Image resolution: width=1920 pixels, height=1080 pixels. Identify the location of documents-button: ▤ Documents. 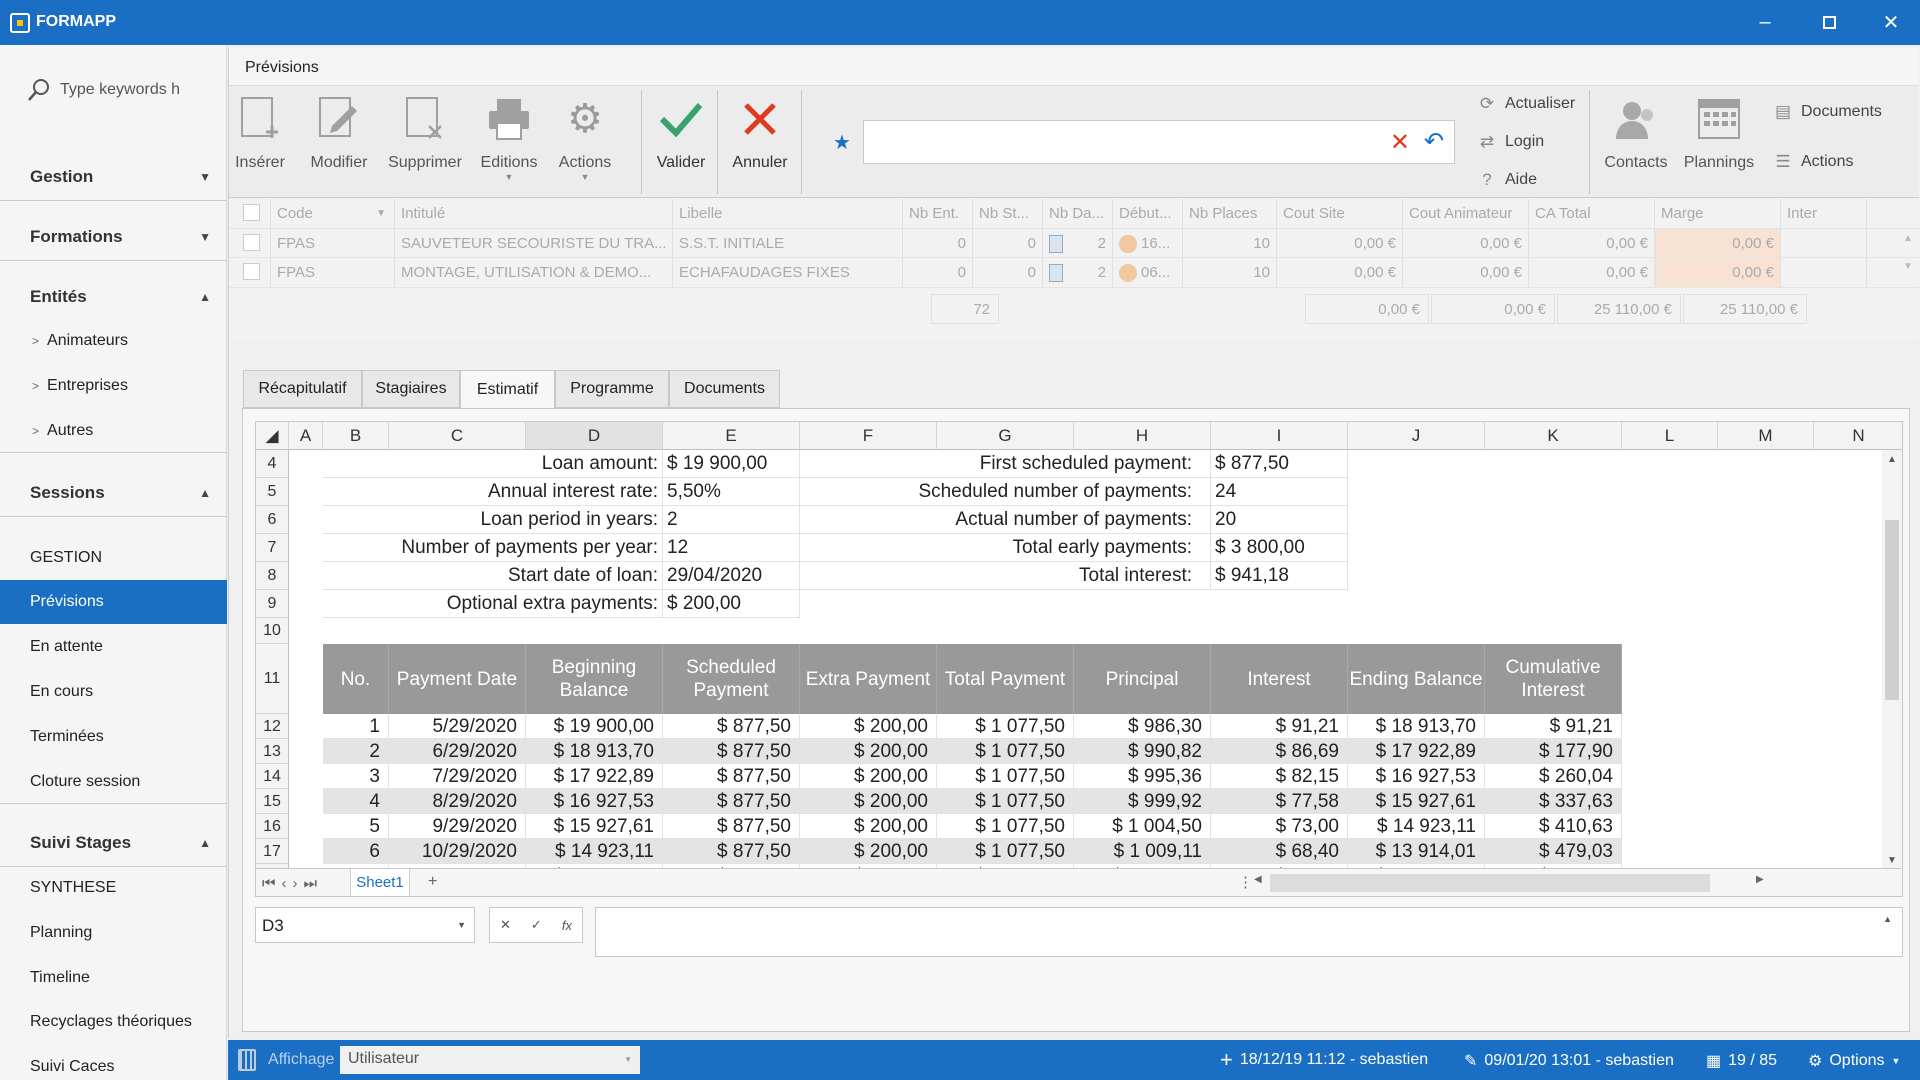
(1827, 112).